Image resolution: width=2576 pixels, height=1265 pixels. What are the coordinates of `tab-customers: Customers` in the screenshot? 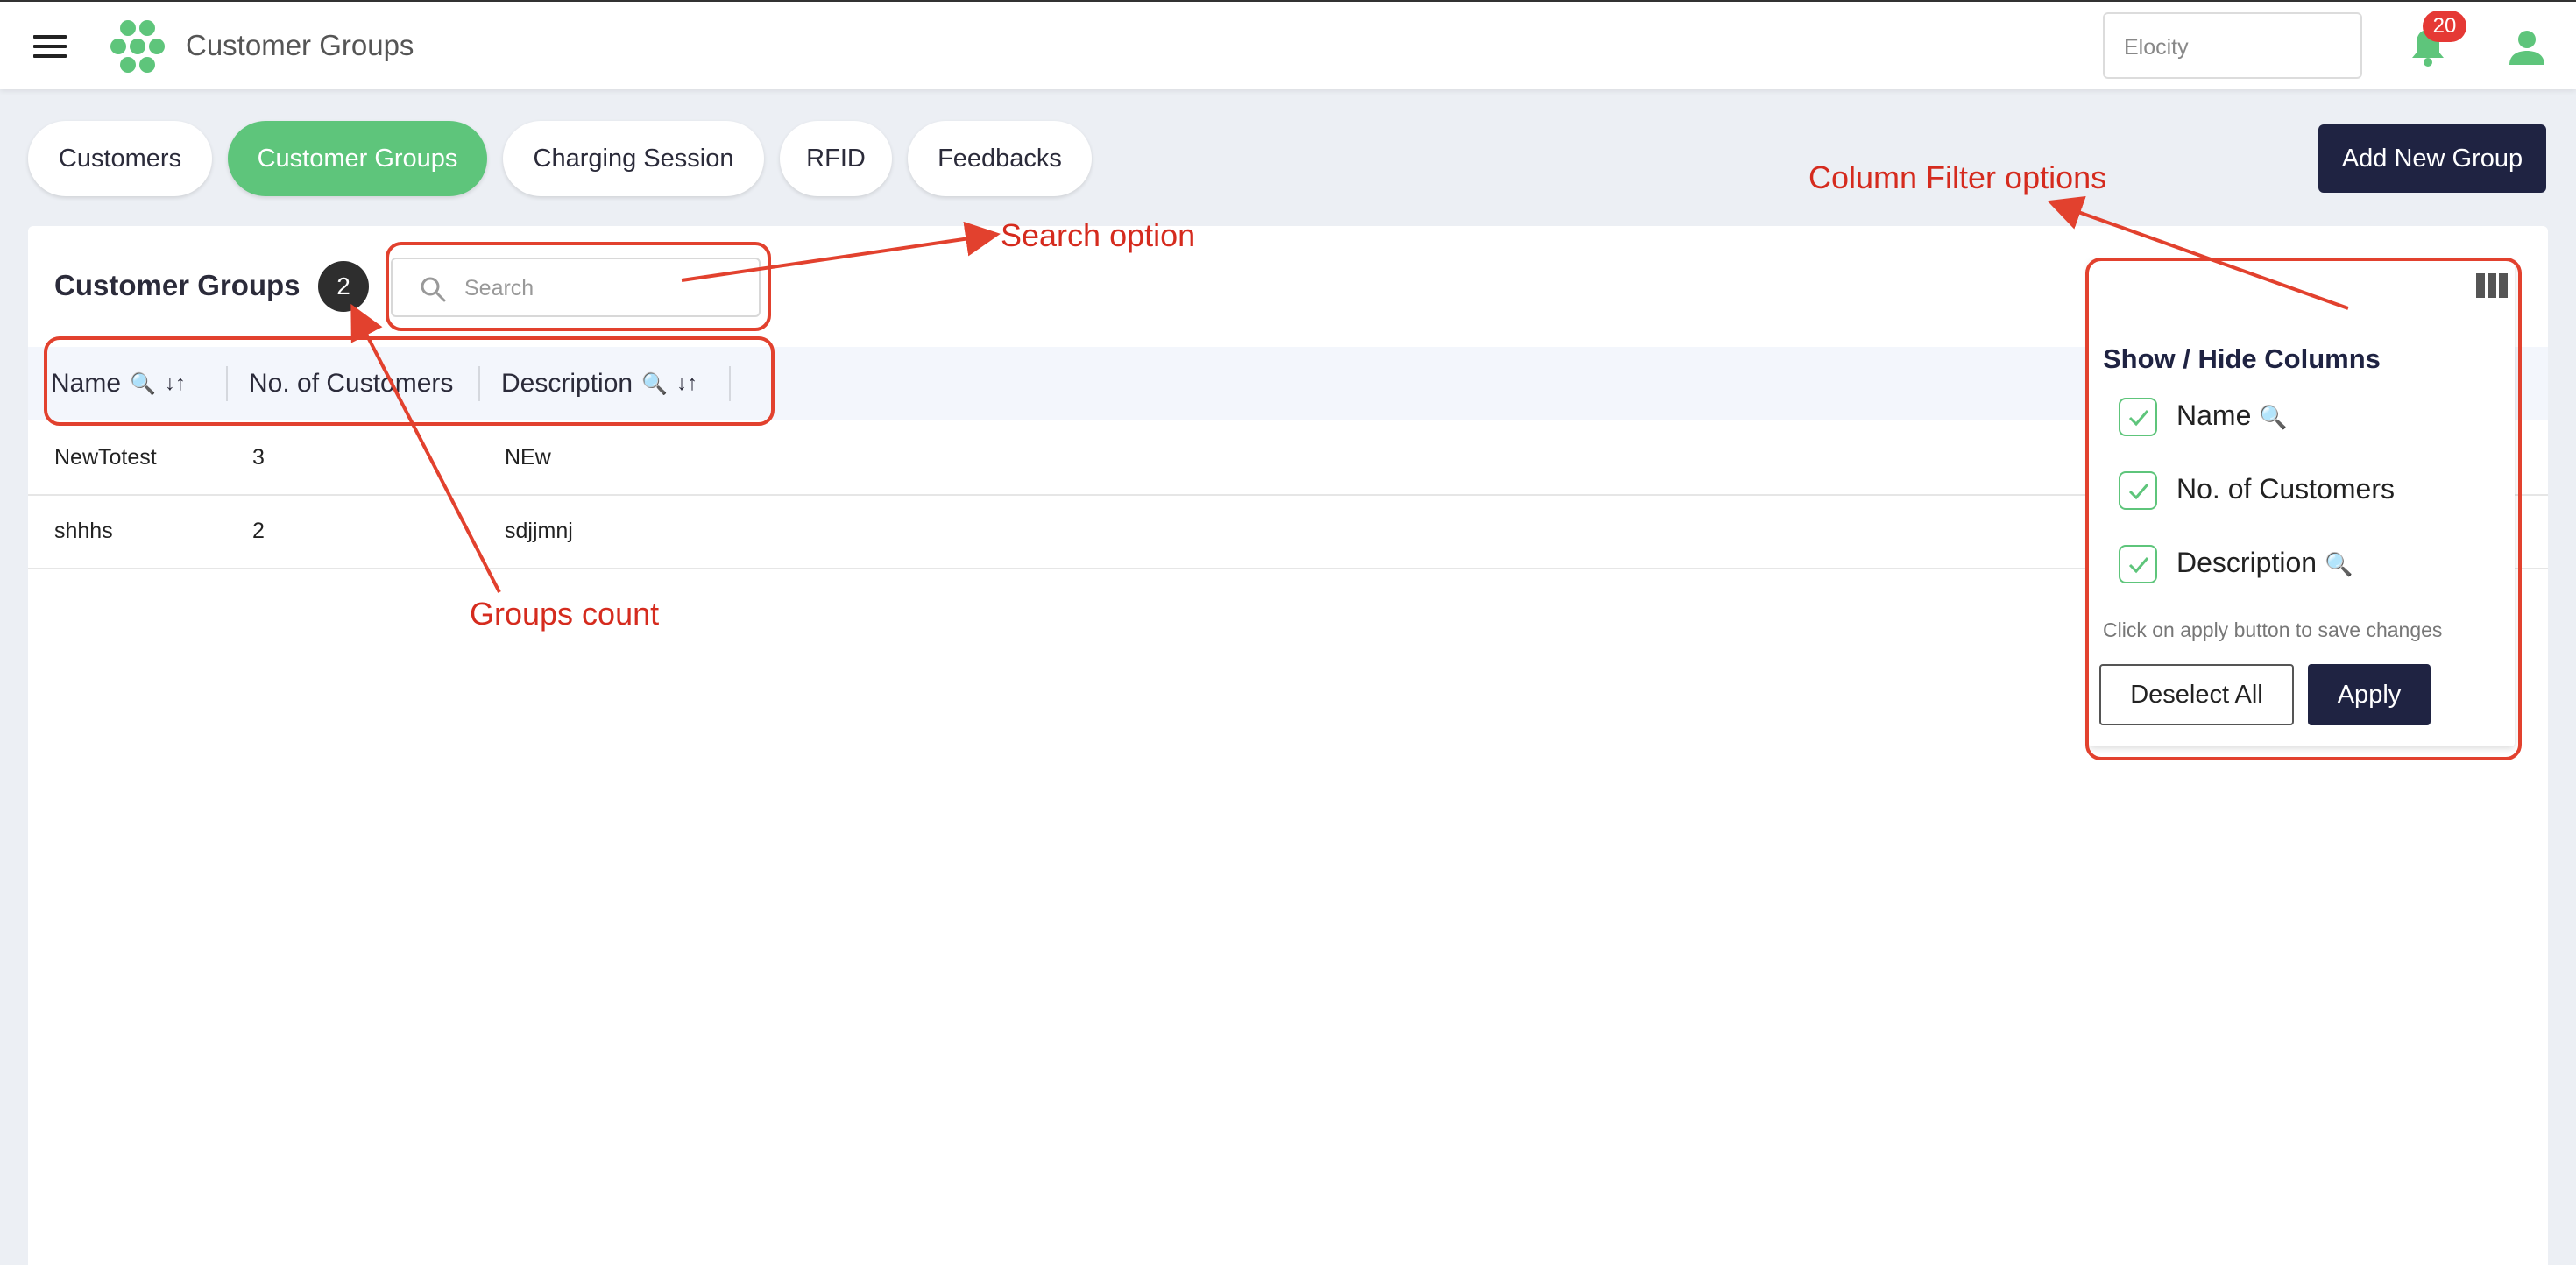 It's located at (120, 159).